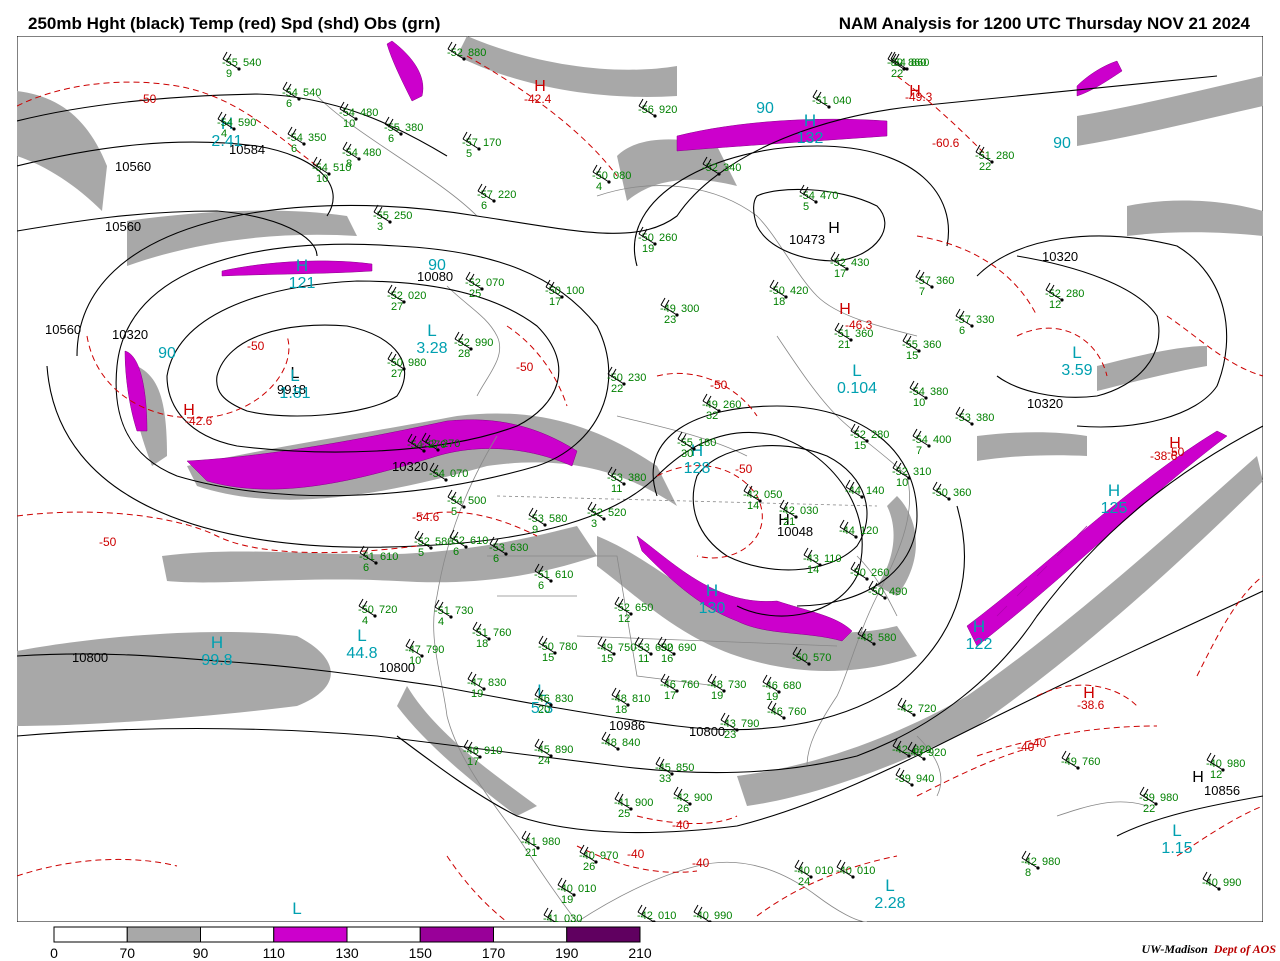 The image size is (1280, 961). Describe the element at coordinates (624, 619) in the screenshot. I see `obs-dewpoint: 12` at that location.